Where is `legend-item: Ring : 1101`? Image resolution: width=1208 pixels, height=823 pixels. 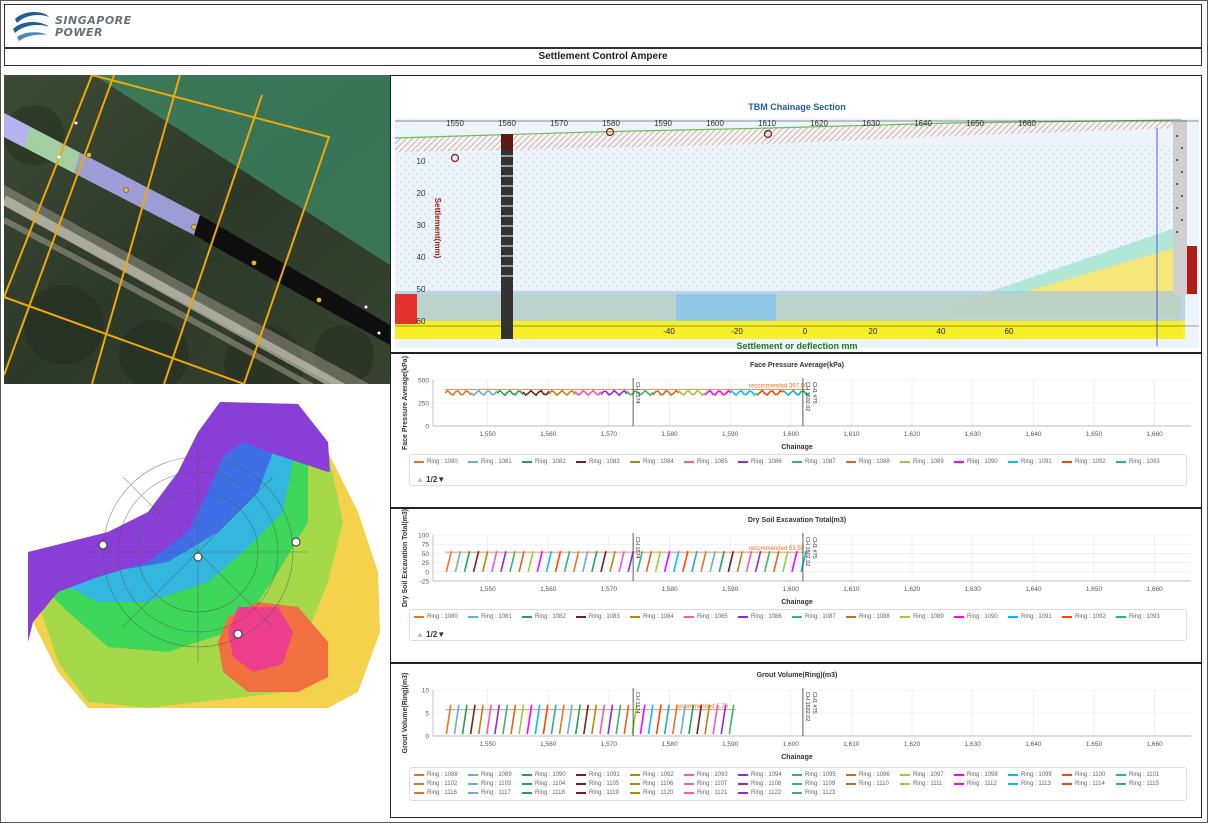
legend-item: Ring : 1101 is located at coordinates (1143, 774).